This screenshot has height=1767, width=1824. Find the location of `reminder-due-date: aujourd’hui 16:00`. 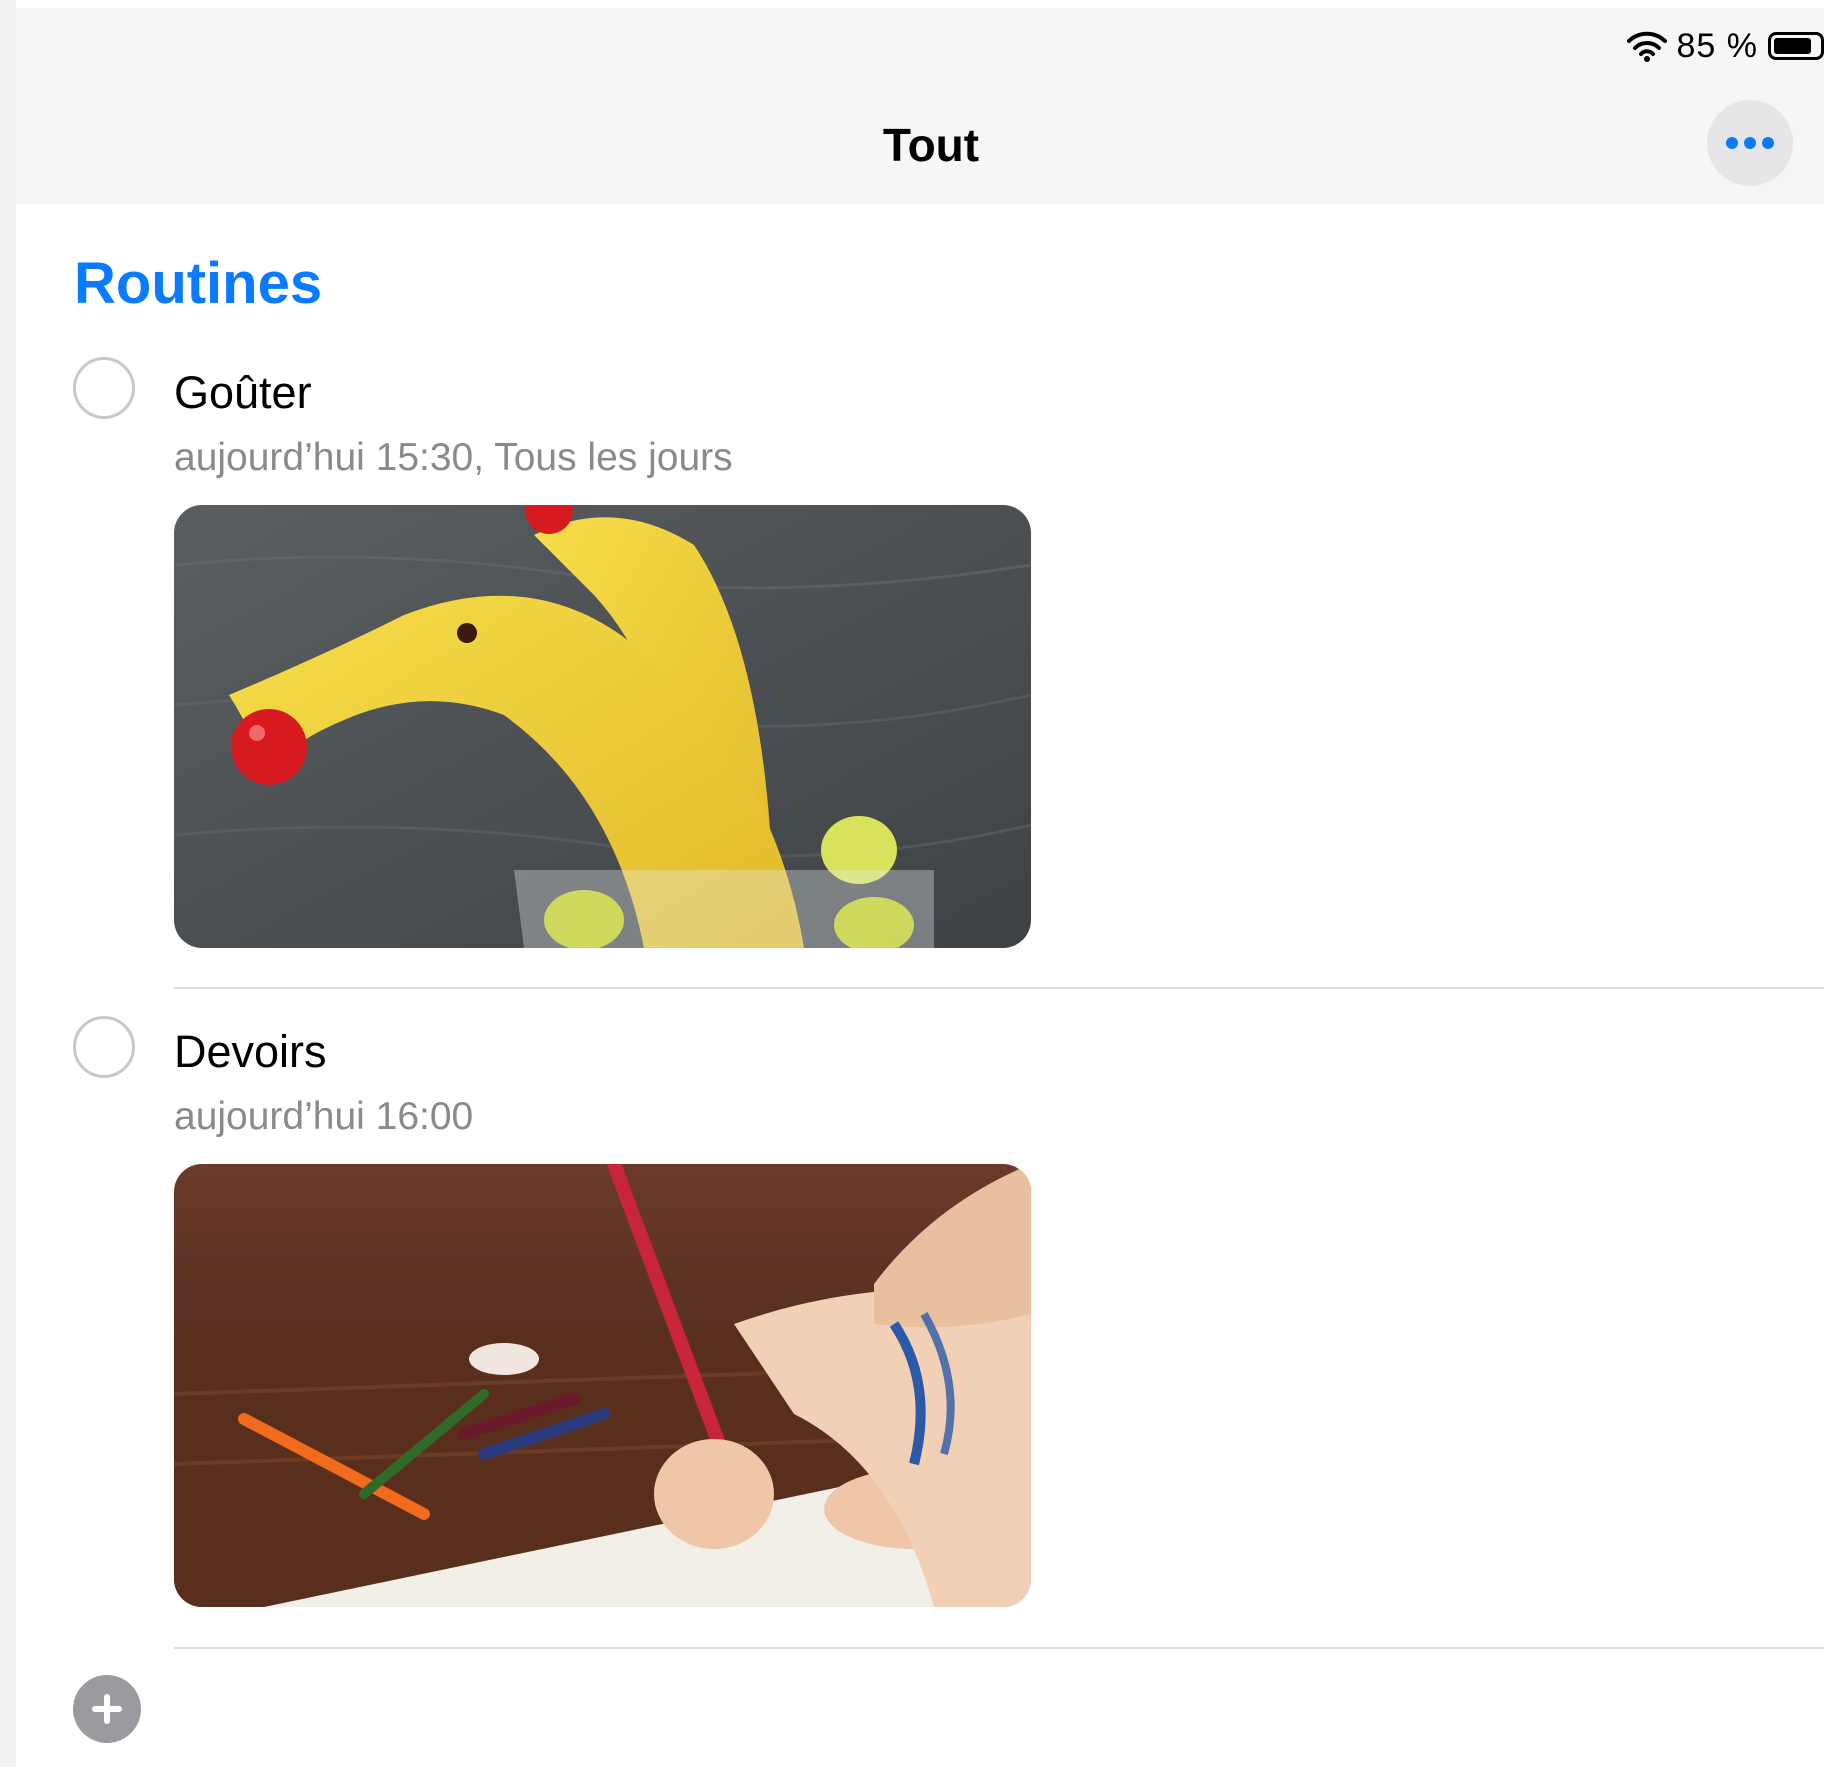

reminder-due-date: aujourd’hui 16:00 is located at coordinates (324, 1116).